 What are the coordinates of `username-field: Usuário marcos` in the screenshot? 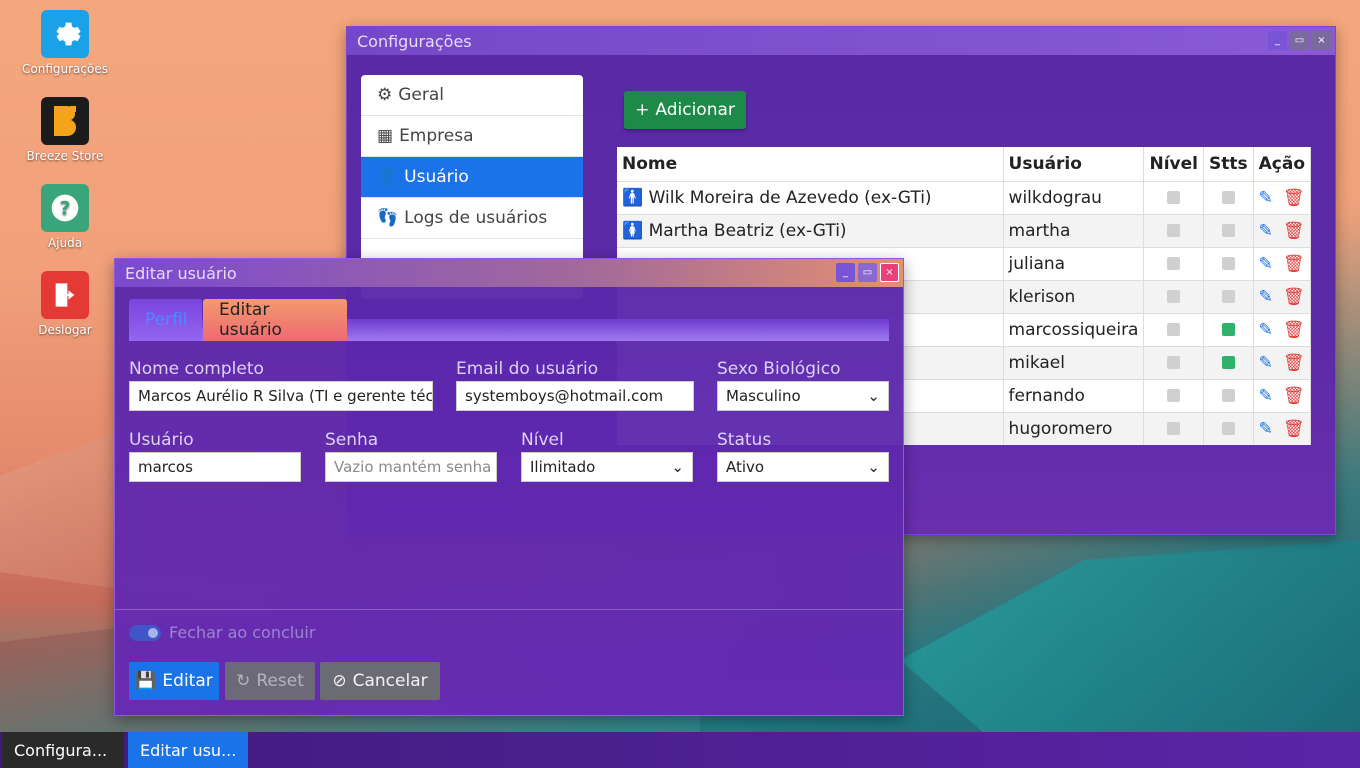 It's located at (215, 456).